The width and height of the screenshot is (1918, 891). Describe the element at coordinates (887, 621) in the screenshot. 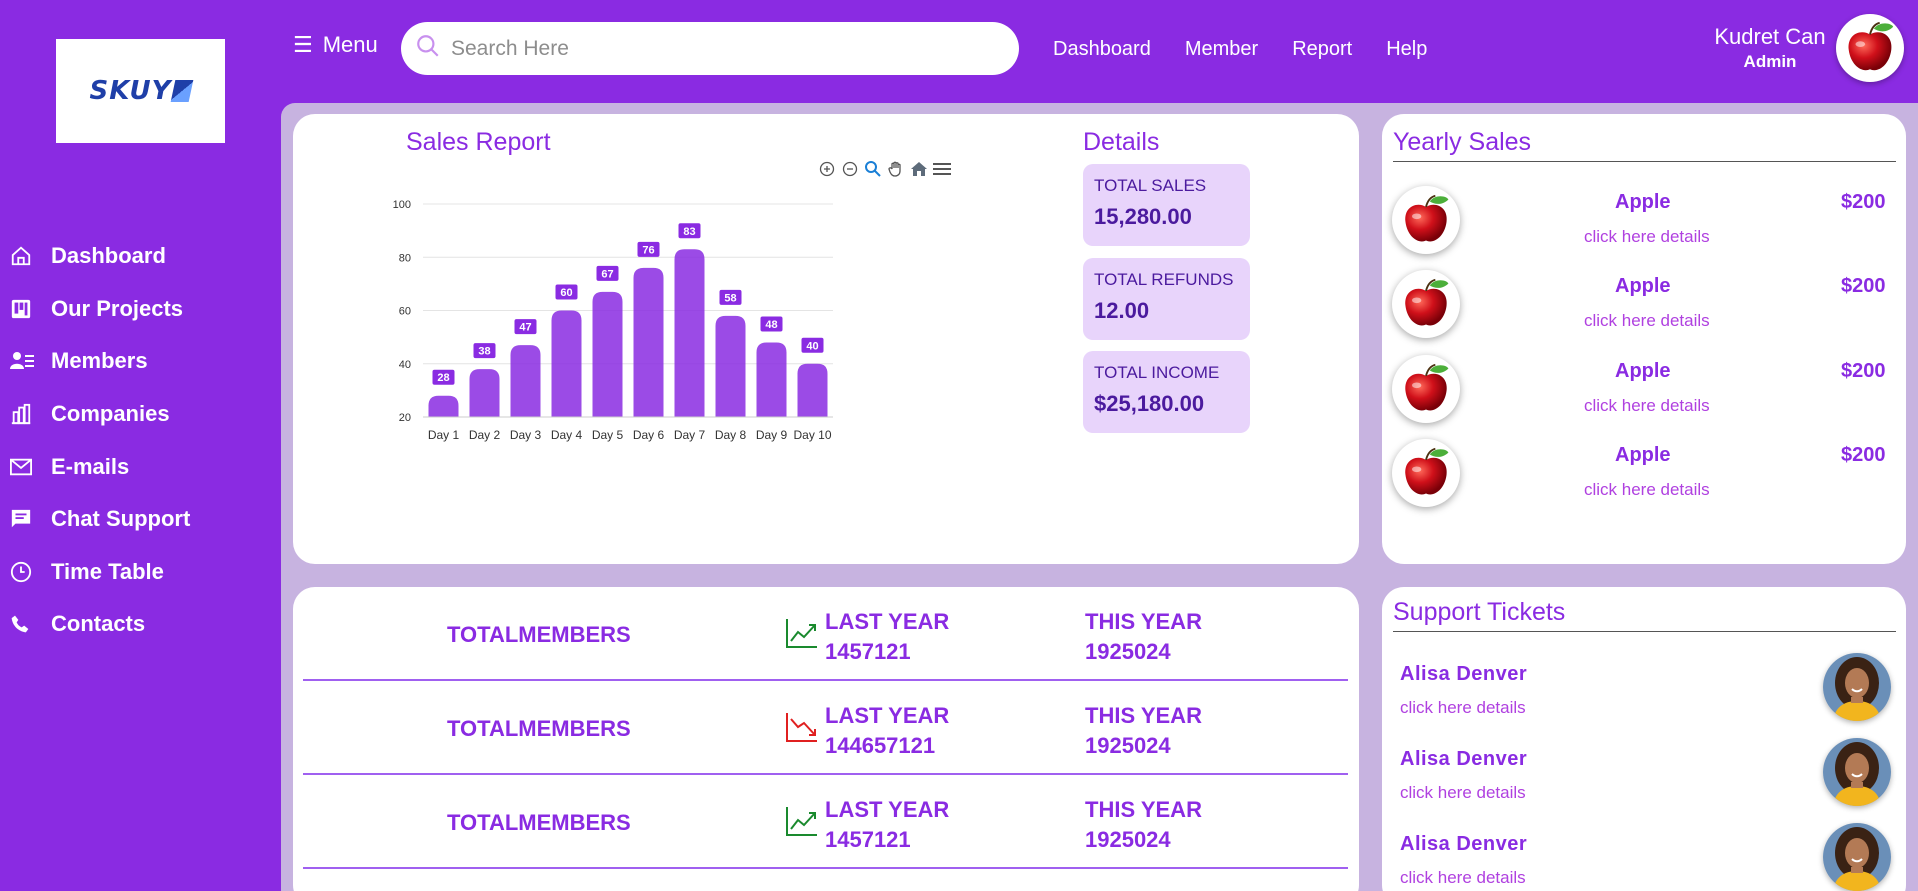

I see `last-year-label: LAST YEAR` at that location.